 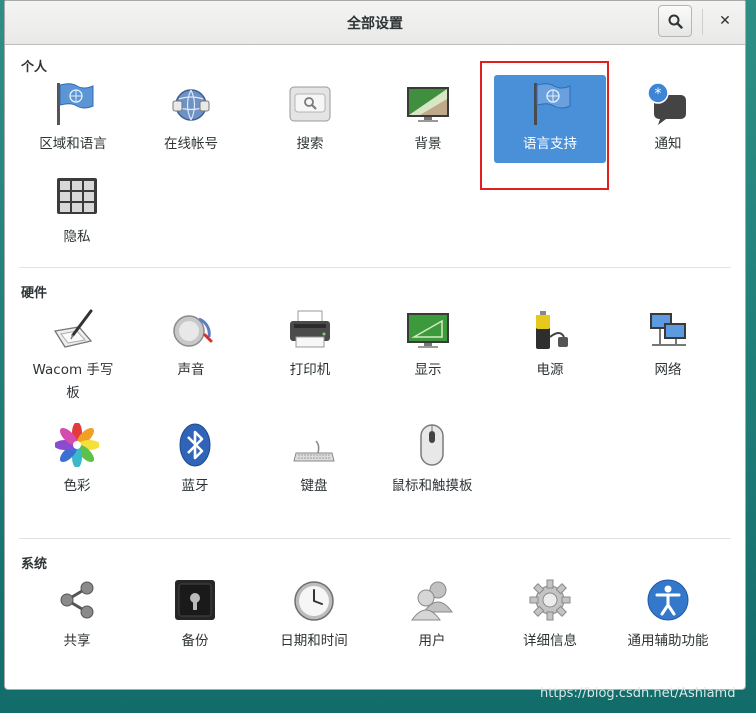 I want to click on settings-item-online-accounts: 在线帐号, so click(x=191, y=120).